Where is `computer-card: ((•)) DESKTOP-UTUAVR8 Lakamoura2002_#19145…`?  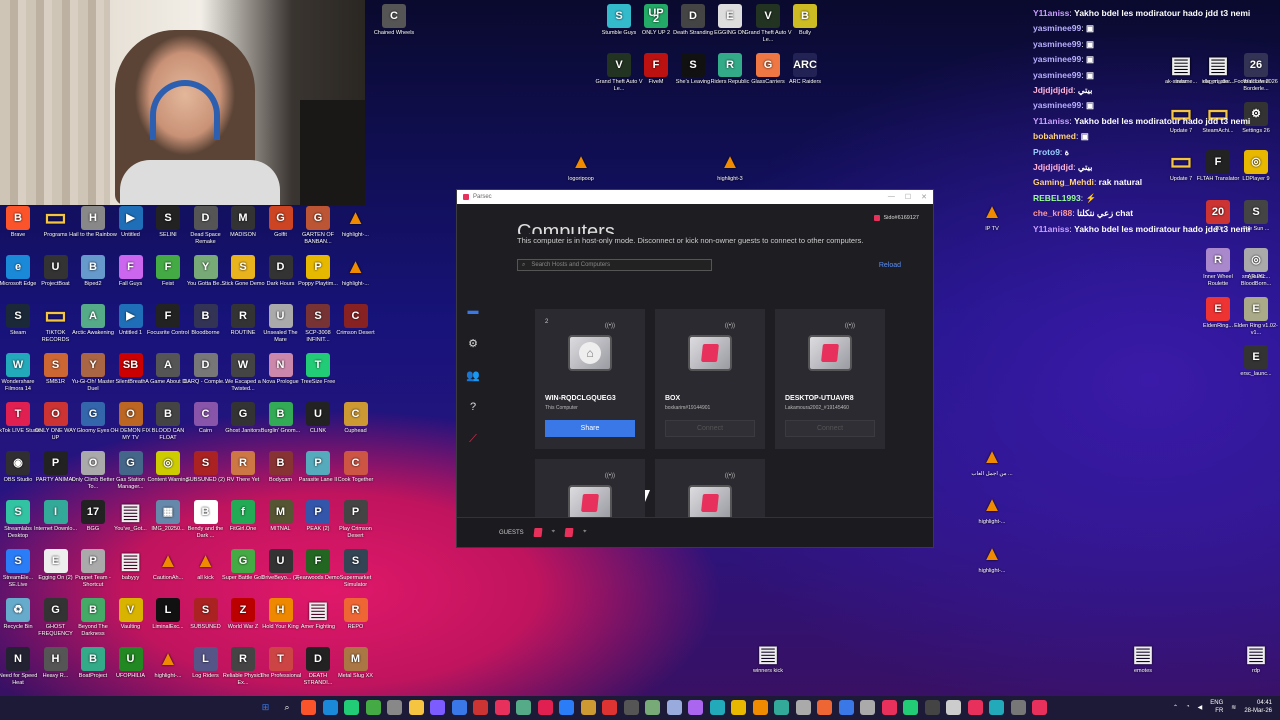
computer-card: ((•)) DESKTOP-UTUAVR8 Lakamoura2002_#19145… is located at coordinates (830, 379).